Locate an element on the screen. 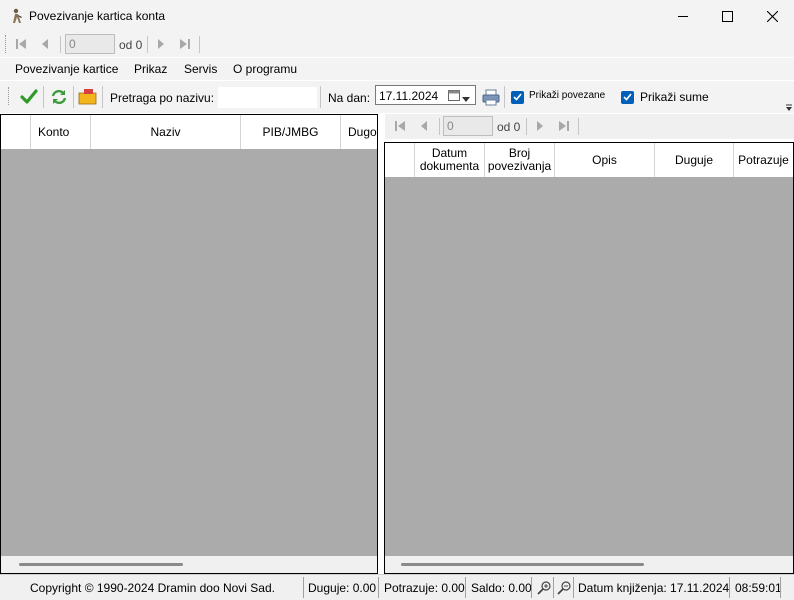  show-sums-checkbox is located at coordinates (627, 97).